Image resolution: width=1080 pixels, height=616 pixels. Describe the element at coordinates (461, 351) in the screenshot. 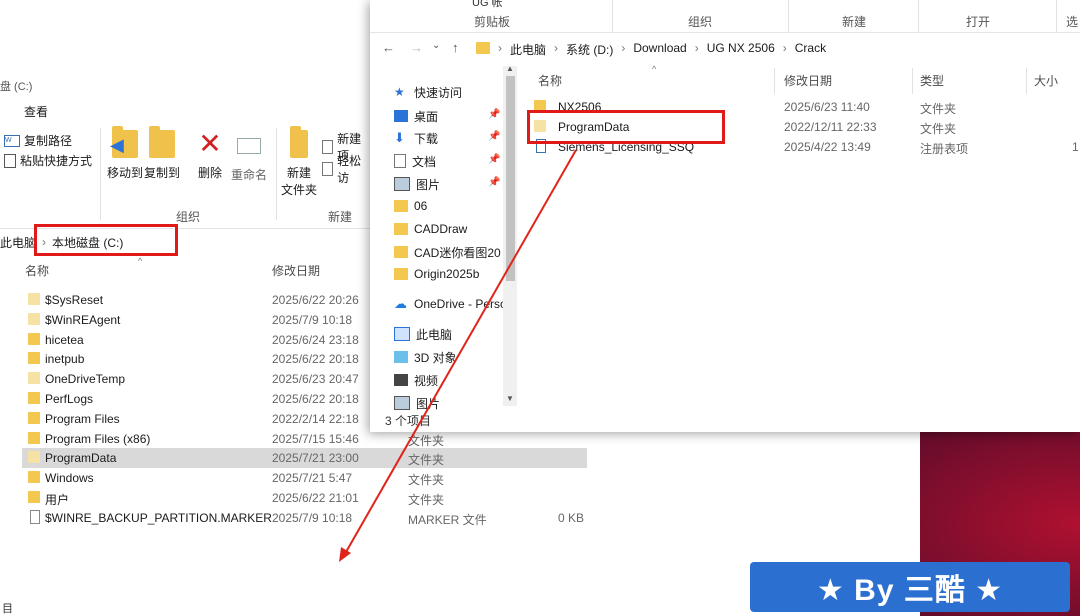

I see `arrow-line` at that location.